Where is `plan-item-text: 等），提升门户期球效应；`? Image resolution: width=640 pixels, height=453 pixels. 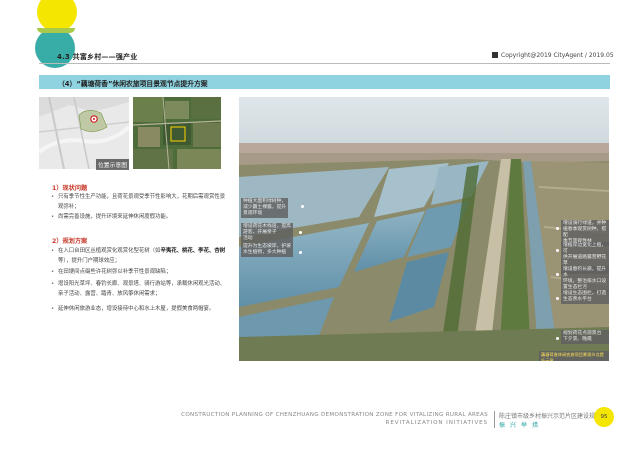 plan-item-text: 等），提升门户期球效应； is located at coordinates (89, 261).